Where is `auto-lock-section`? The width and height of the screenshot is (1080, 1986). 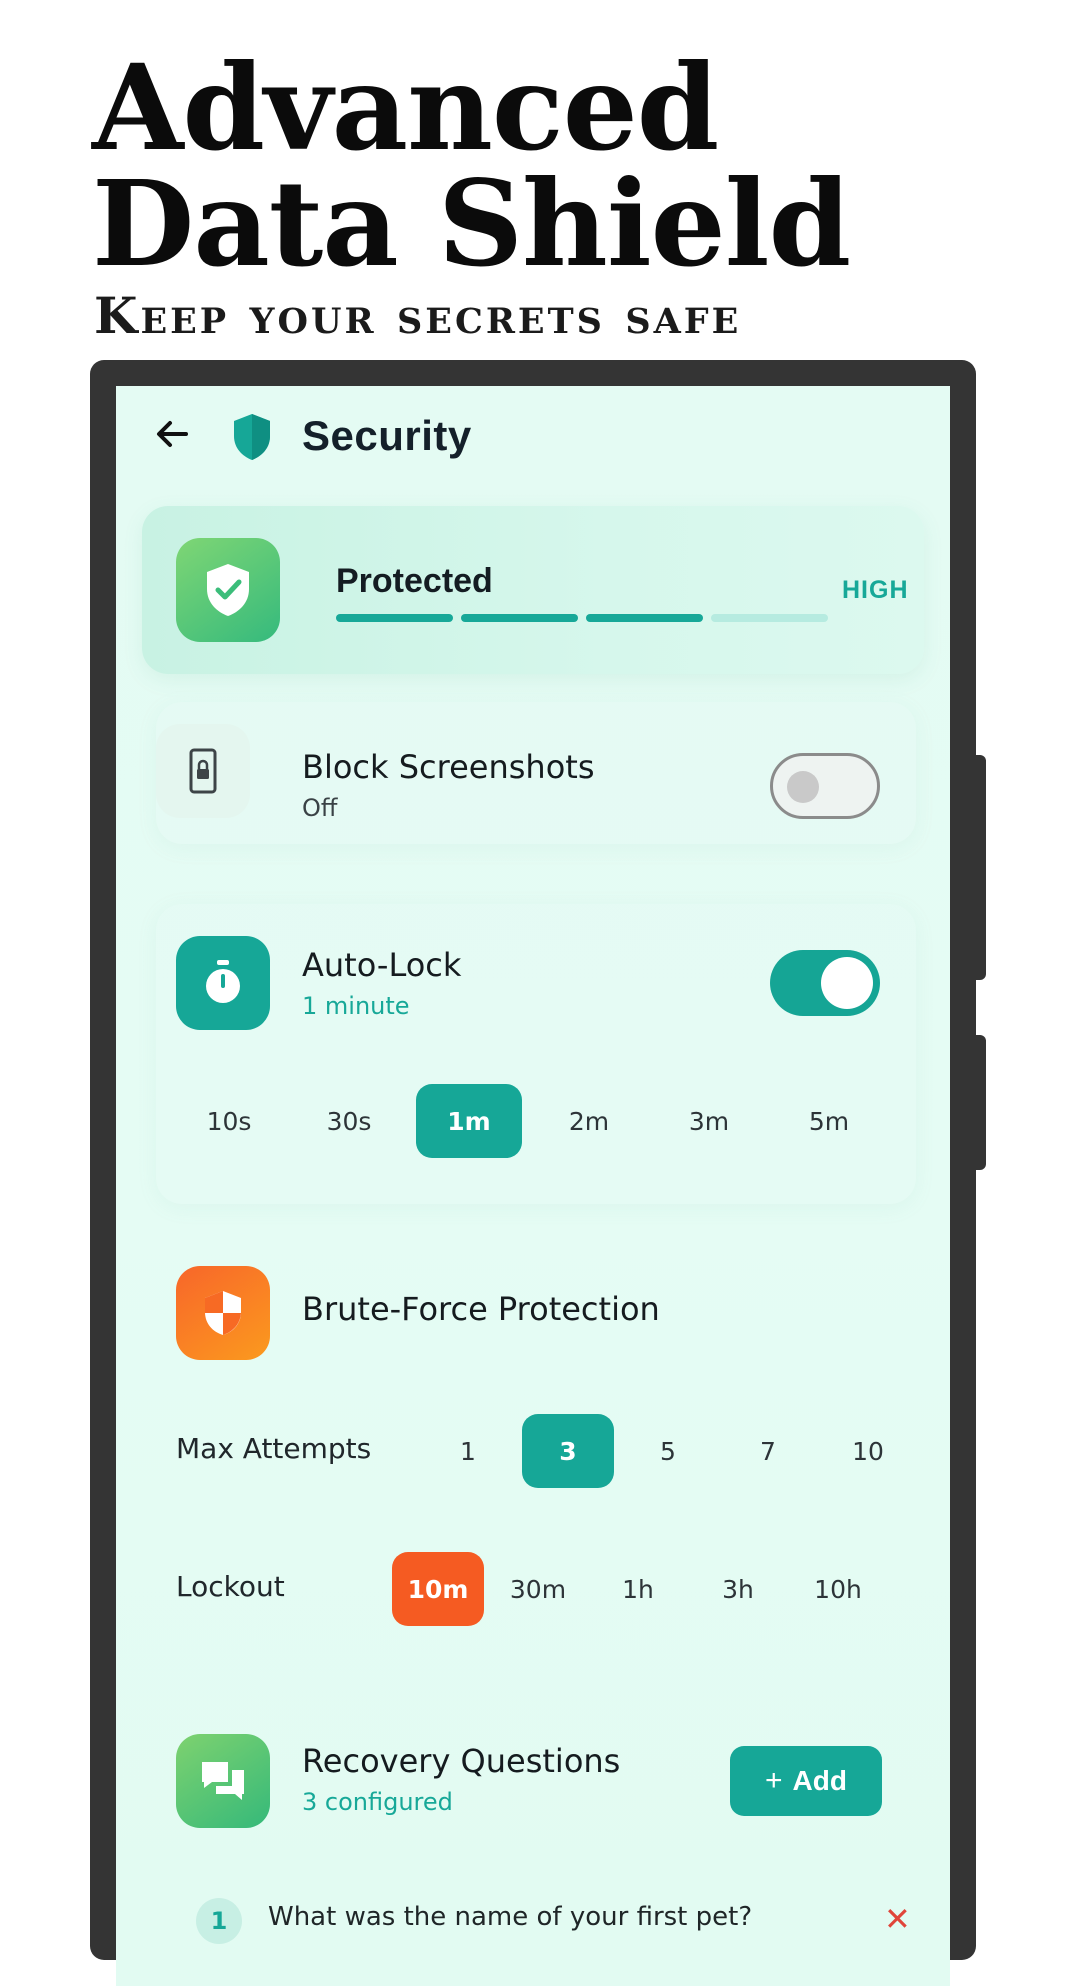
auto-lock-section is located at coordinates (536, 1054).